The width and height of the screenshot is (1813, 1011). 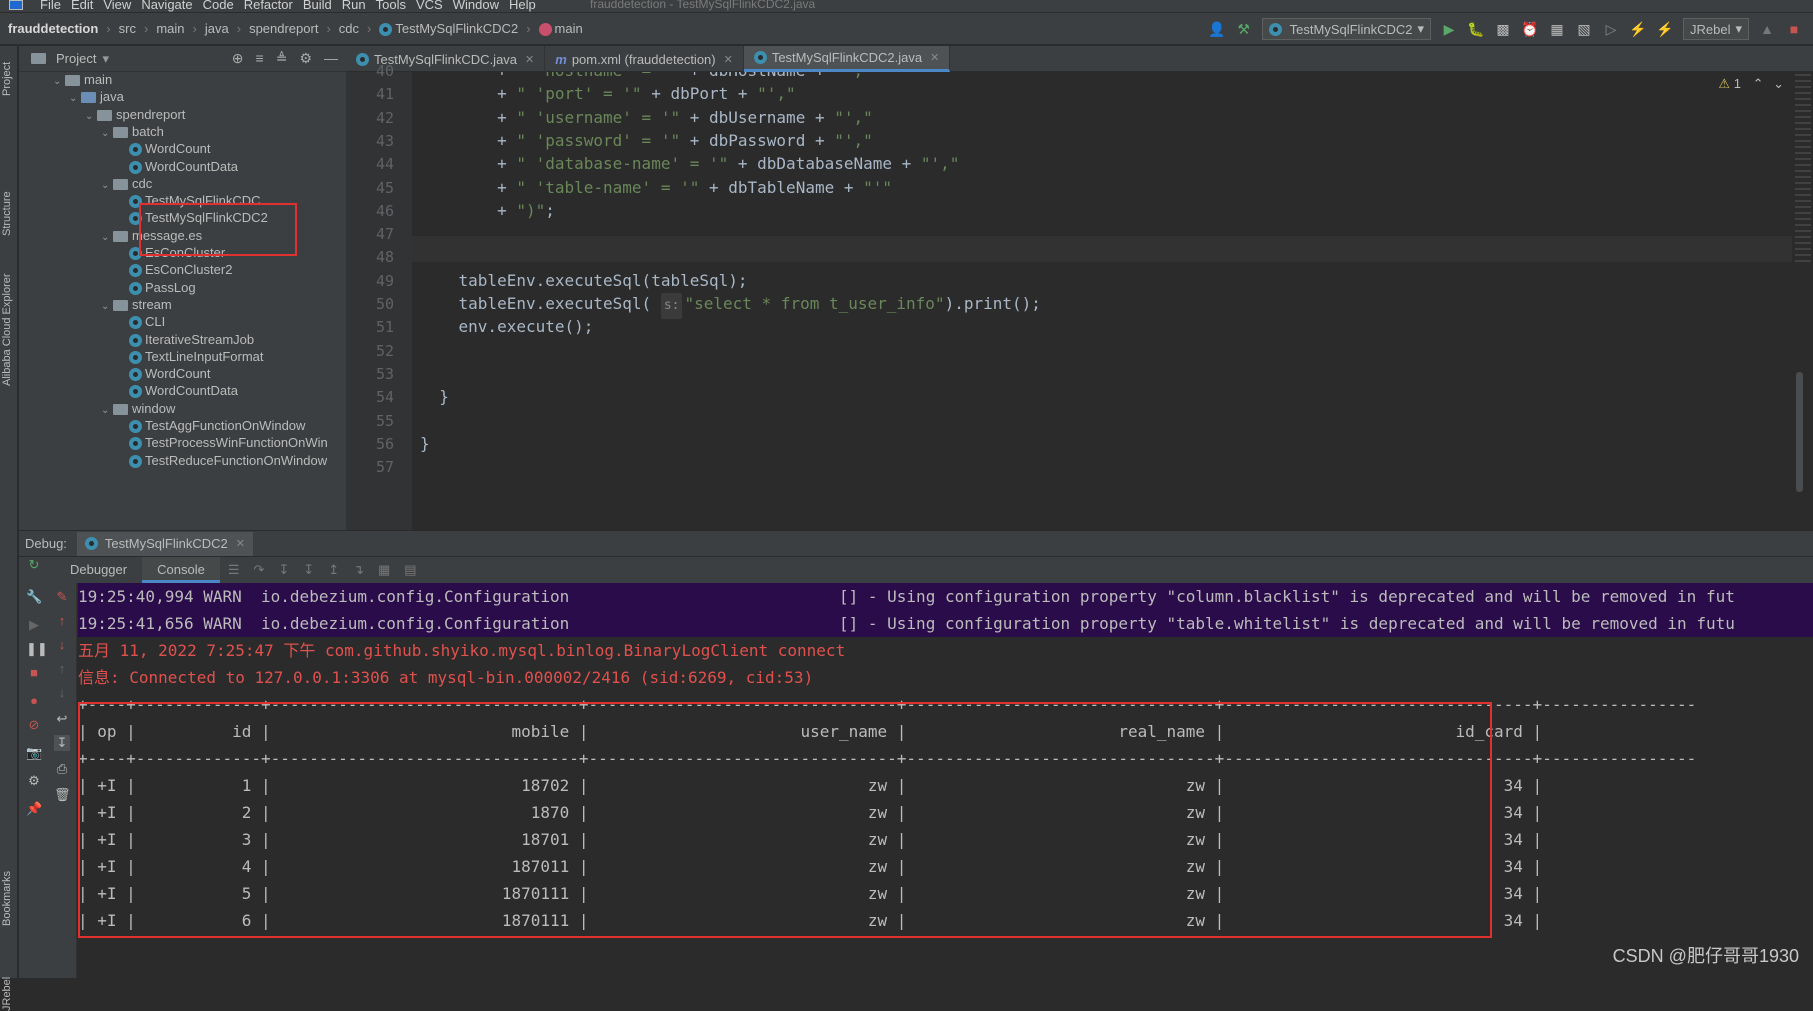 I want to click on camera-icon: 📷, so click(x=34, y=753).